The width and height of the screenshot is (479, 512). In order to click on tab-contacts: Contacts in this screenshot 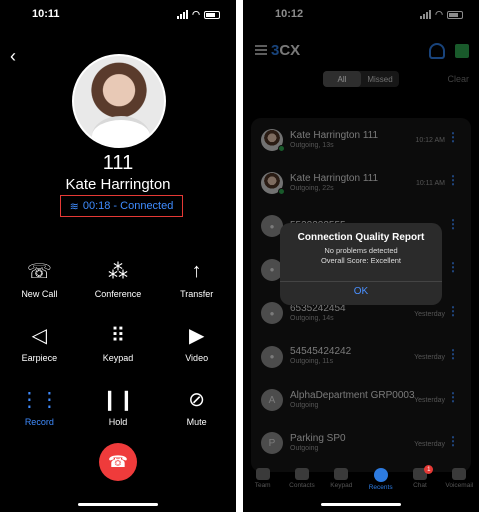, I will do `click(301, 484)`.